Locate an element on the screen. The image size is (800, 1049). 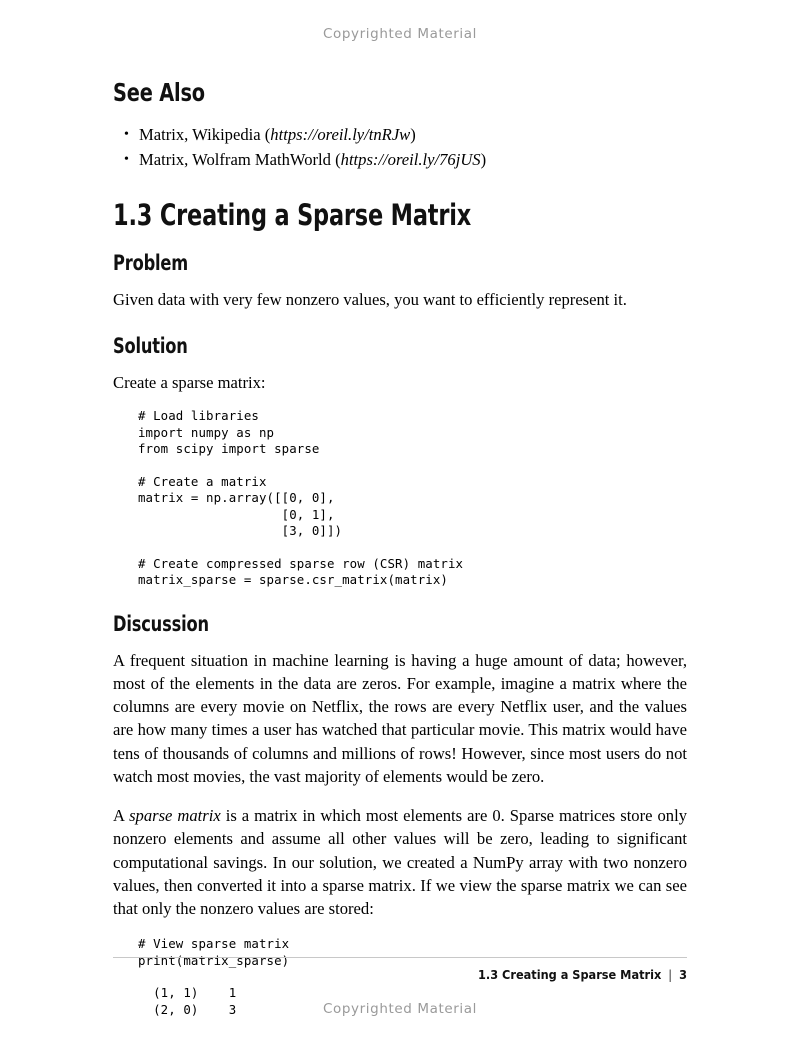
footer-page-number: 3 is located at coordinates (683, 974).